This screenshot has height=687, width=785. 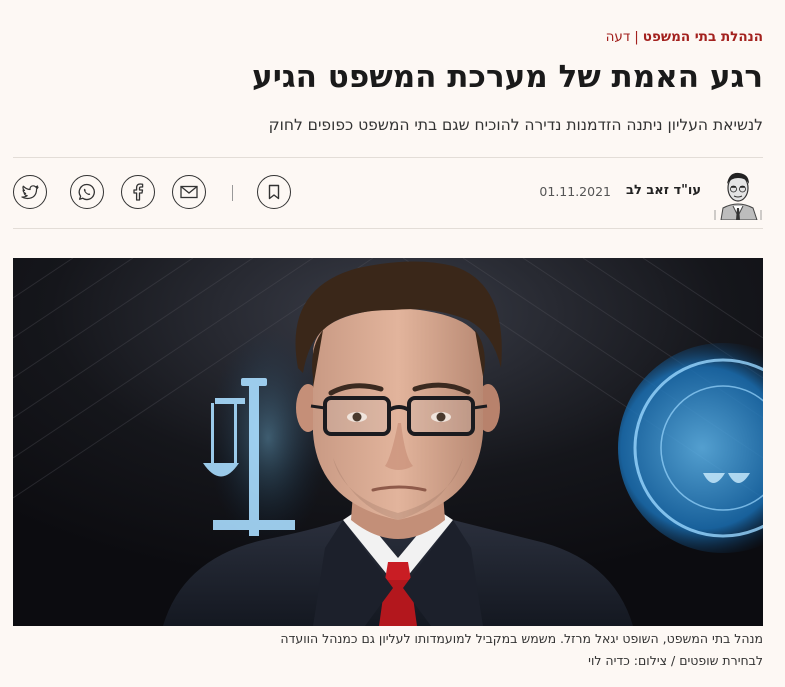 I want to click on breadcrumb-section-link: דעה, so click(x=618, y=37).